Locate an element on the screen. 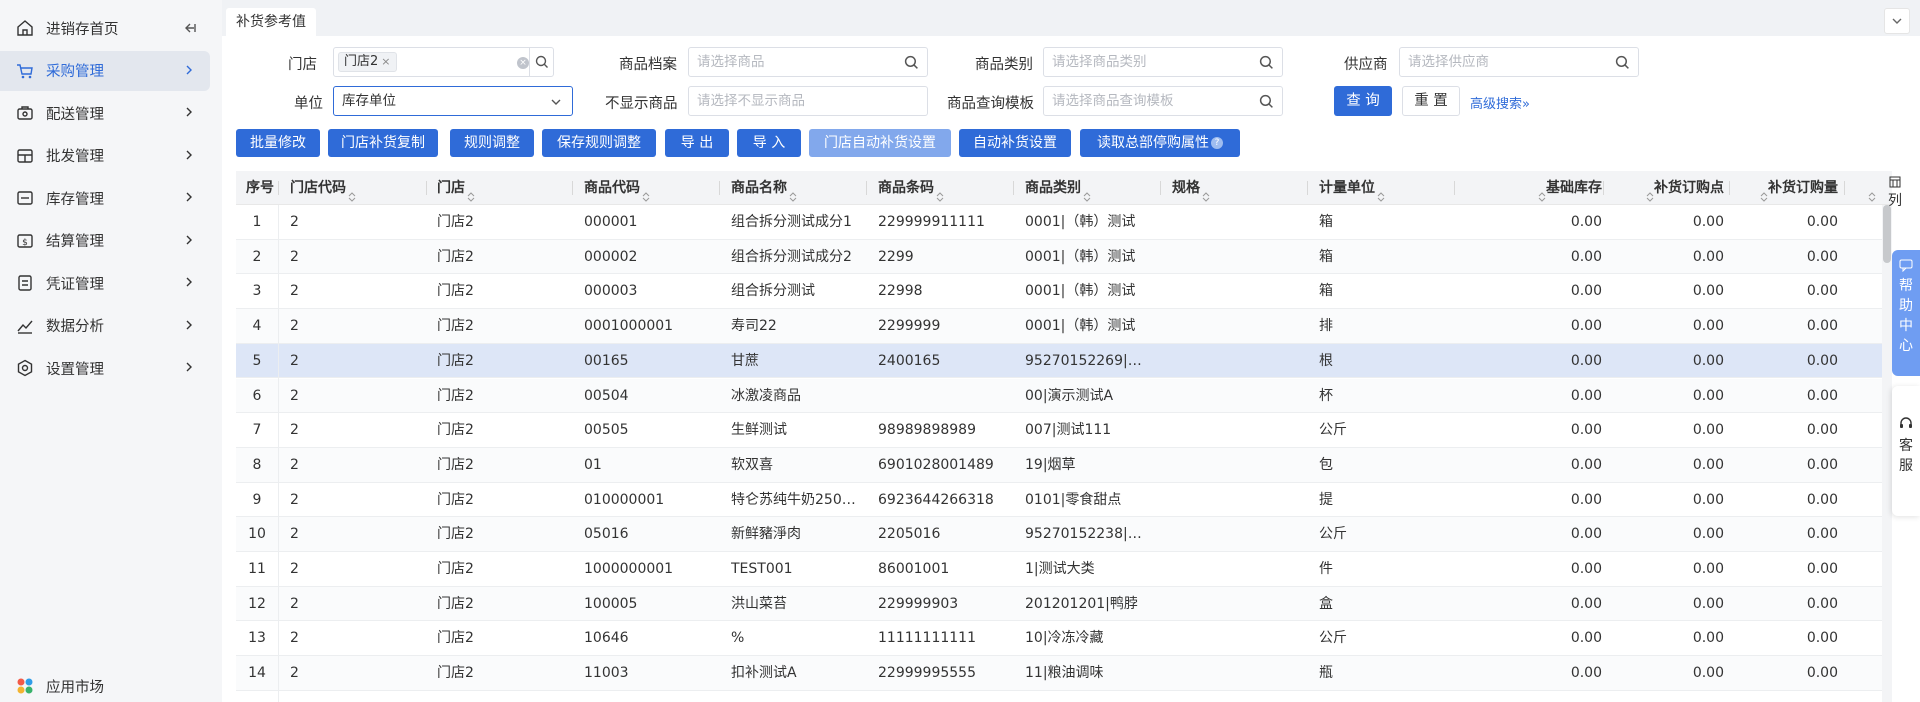 The image size is (1920, 702). export-button: 导 出 is located at coordinates (697, 143).